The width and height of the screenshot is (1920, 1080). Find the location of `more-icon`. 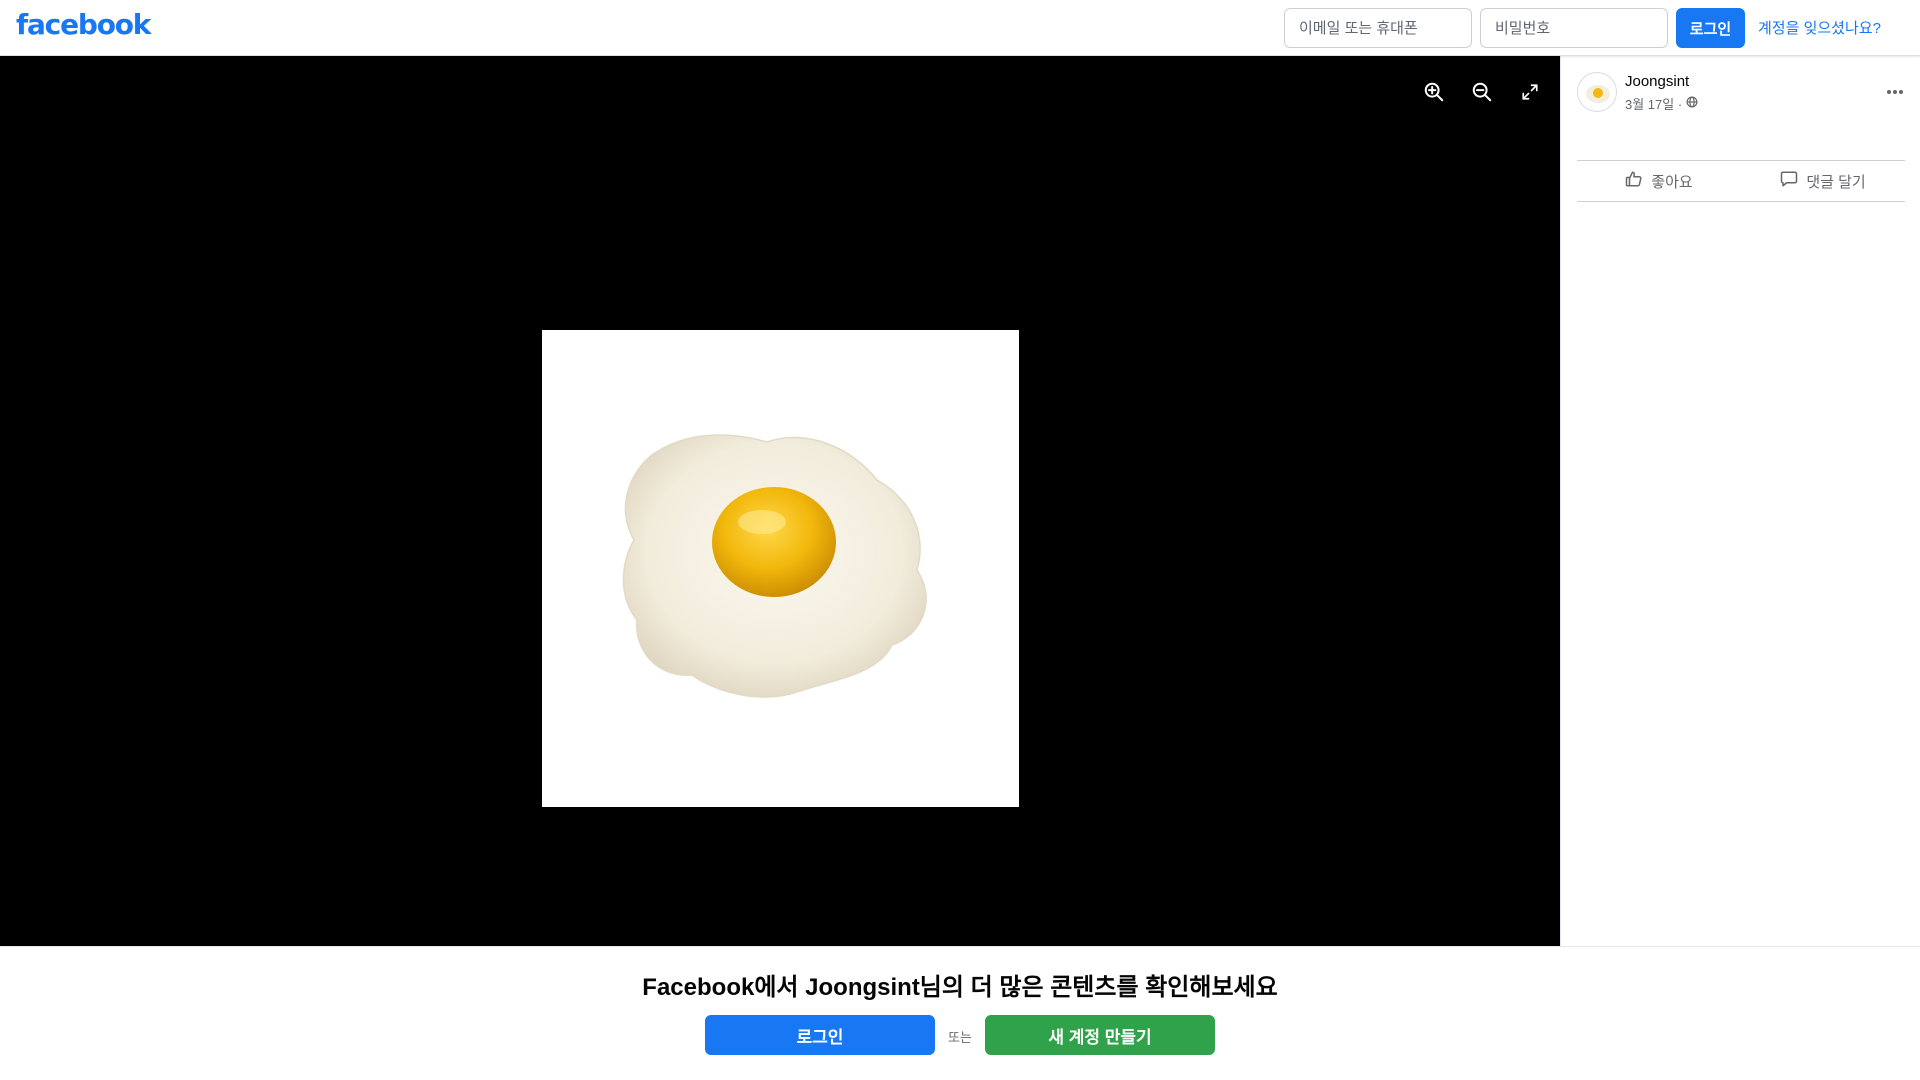

more-icon is located at coordinates (1895, 92).